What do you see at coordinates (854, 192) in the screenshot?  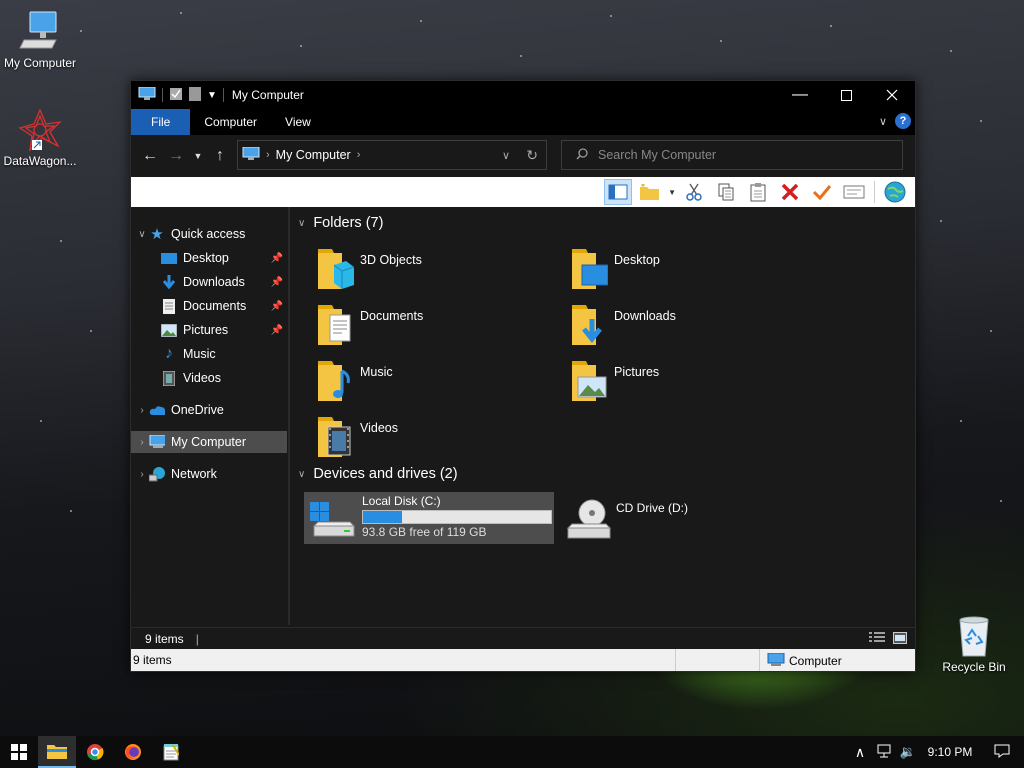 I see `rename-button` at bounding box center [854, 192].